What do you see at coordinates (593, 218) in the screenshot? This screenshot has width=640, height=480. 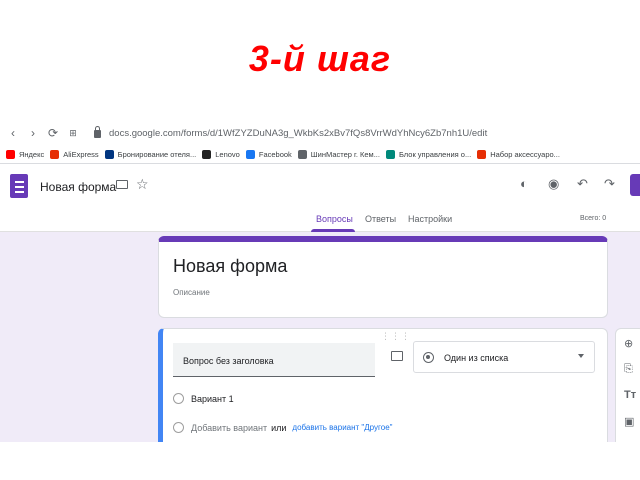 I see `total-points: Всего: 0` at bounding box center [593, 218].